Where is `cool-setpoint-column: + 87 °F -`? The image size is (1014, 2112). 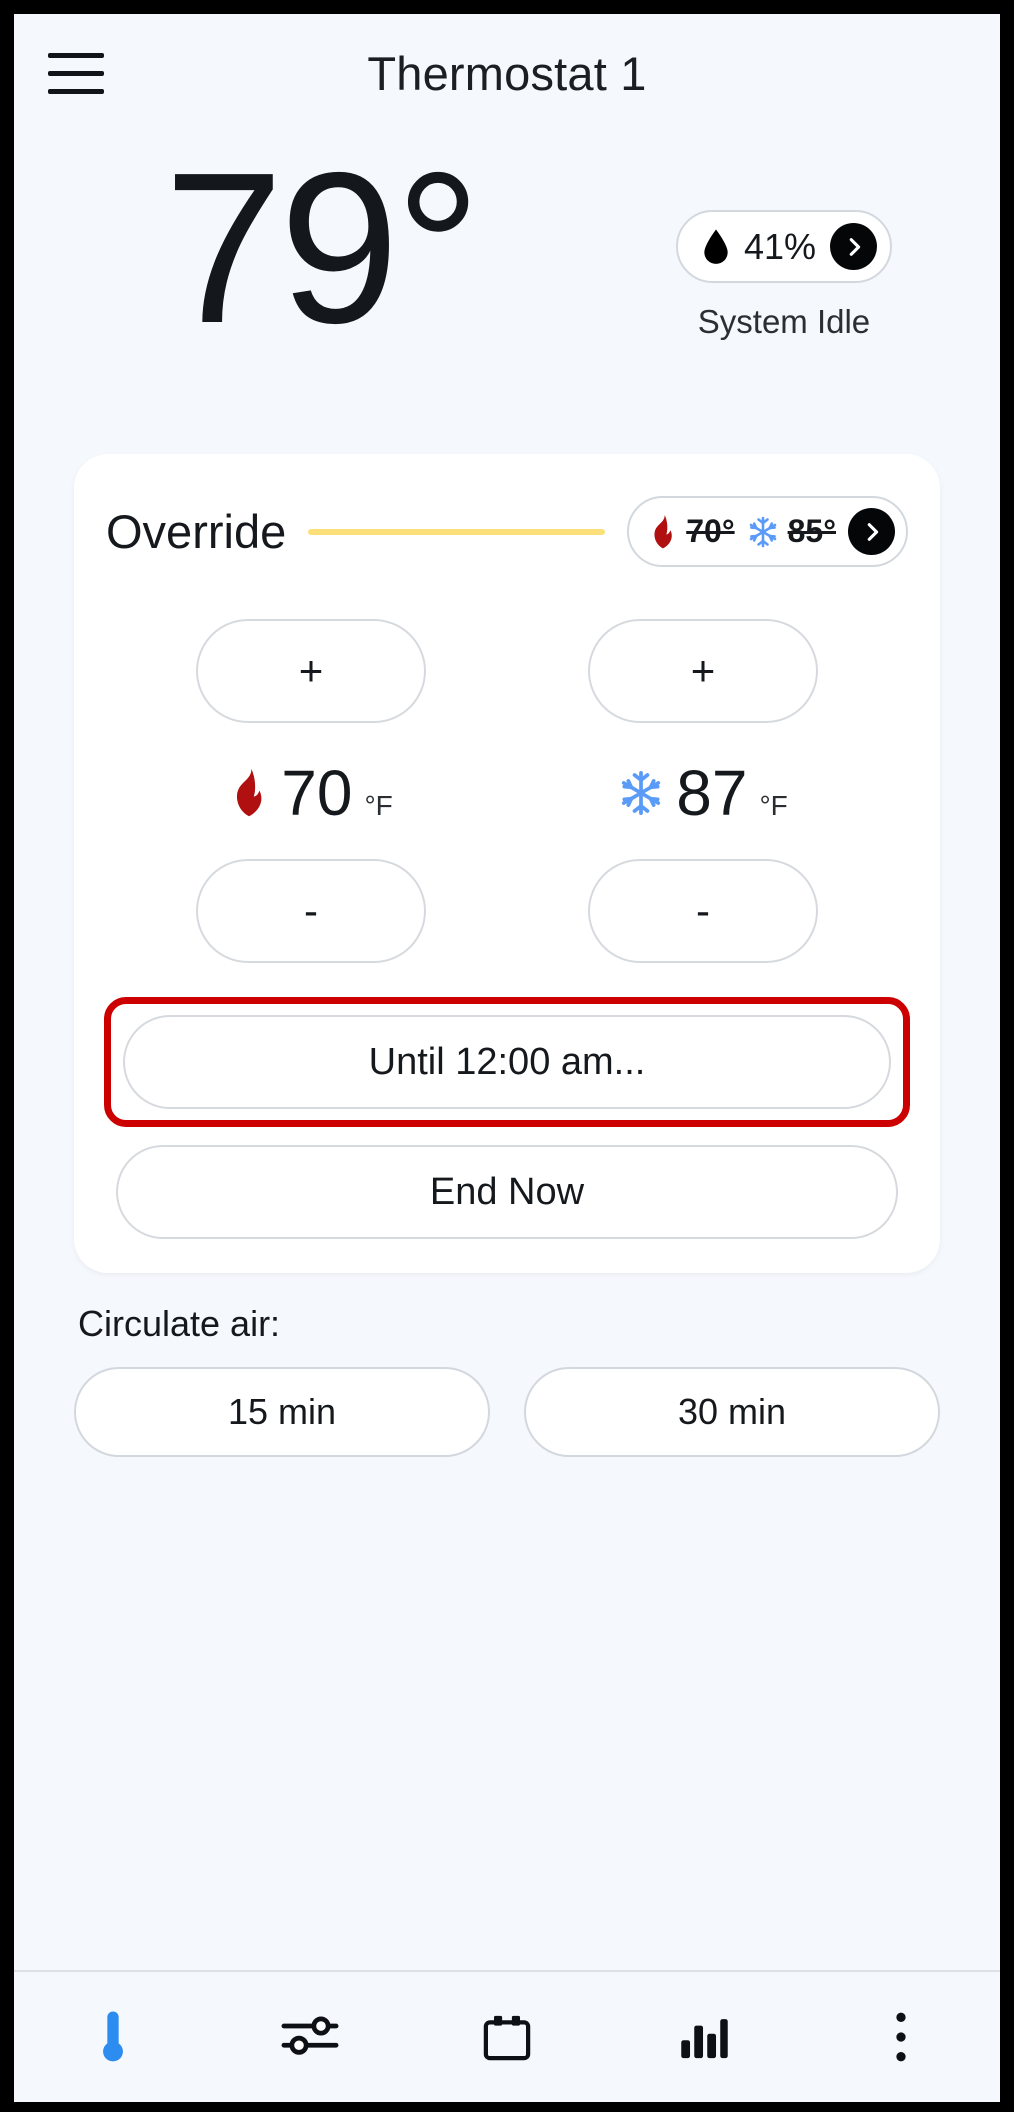
cool-setpoint-column: + 87 °F - is located at coordinates (703, 791).